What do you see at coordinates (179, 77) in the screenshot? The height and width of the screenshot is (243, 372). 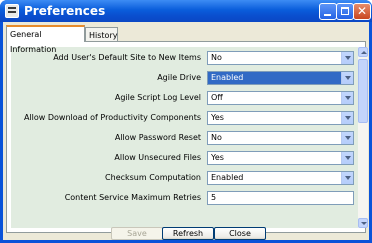 I see `row-label: Agile Drive` at bounding box center [179, 77].